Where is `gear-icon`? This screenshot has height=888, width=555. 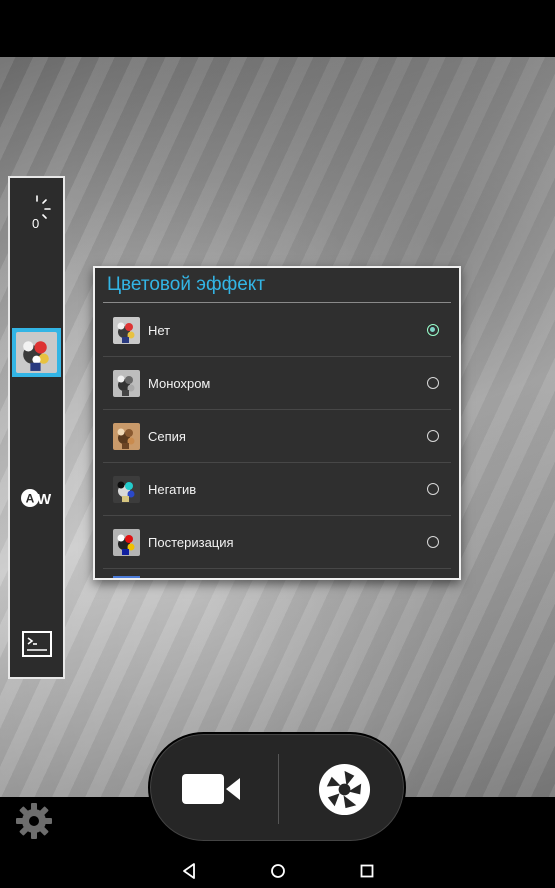 gear-icon is located at coordinates (34, 821).